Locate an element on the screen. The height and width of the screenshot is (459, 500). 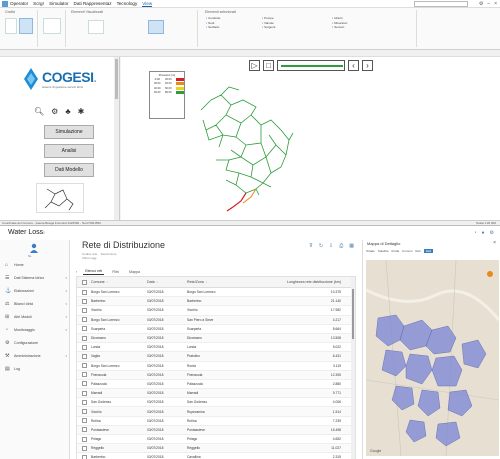
timeline-slider is located at coordinates (311, 65).